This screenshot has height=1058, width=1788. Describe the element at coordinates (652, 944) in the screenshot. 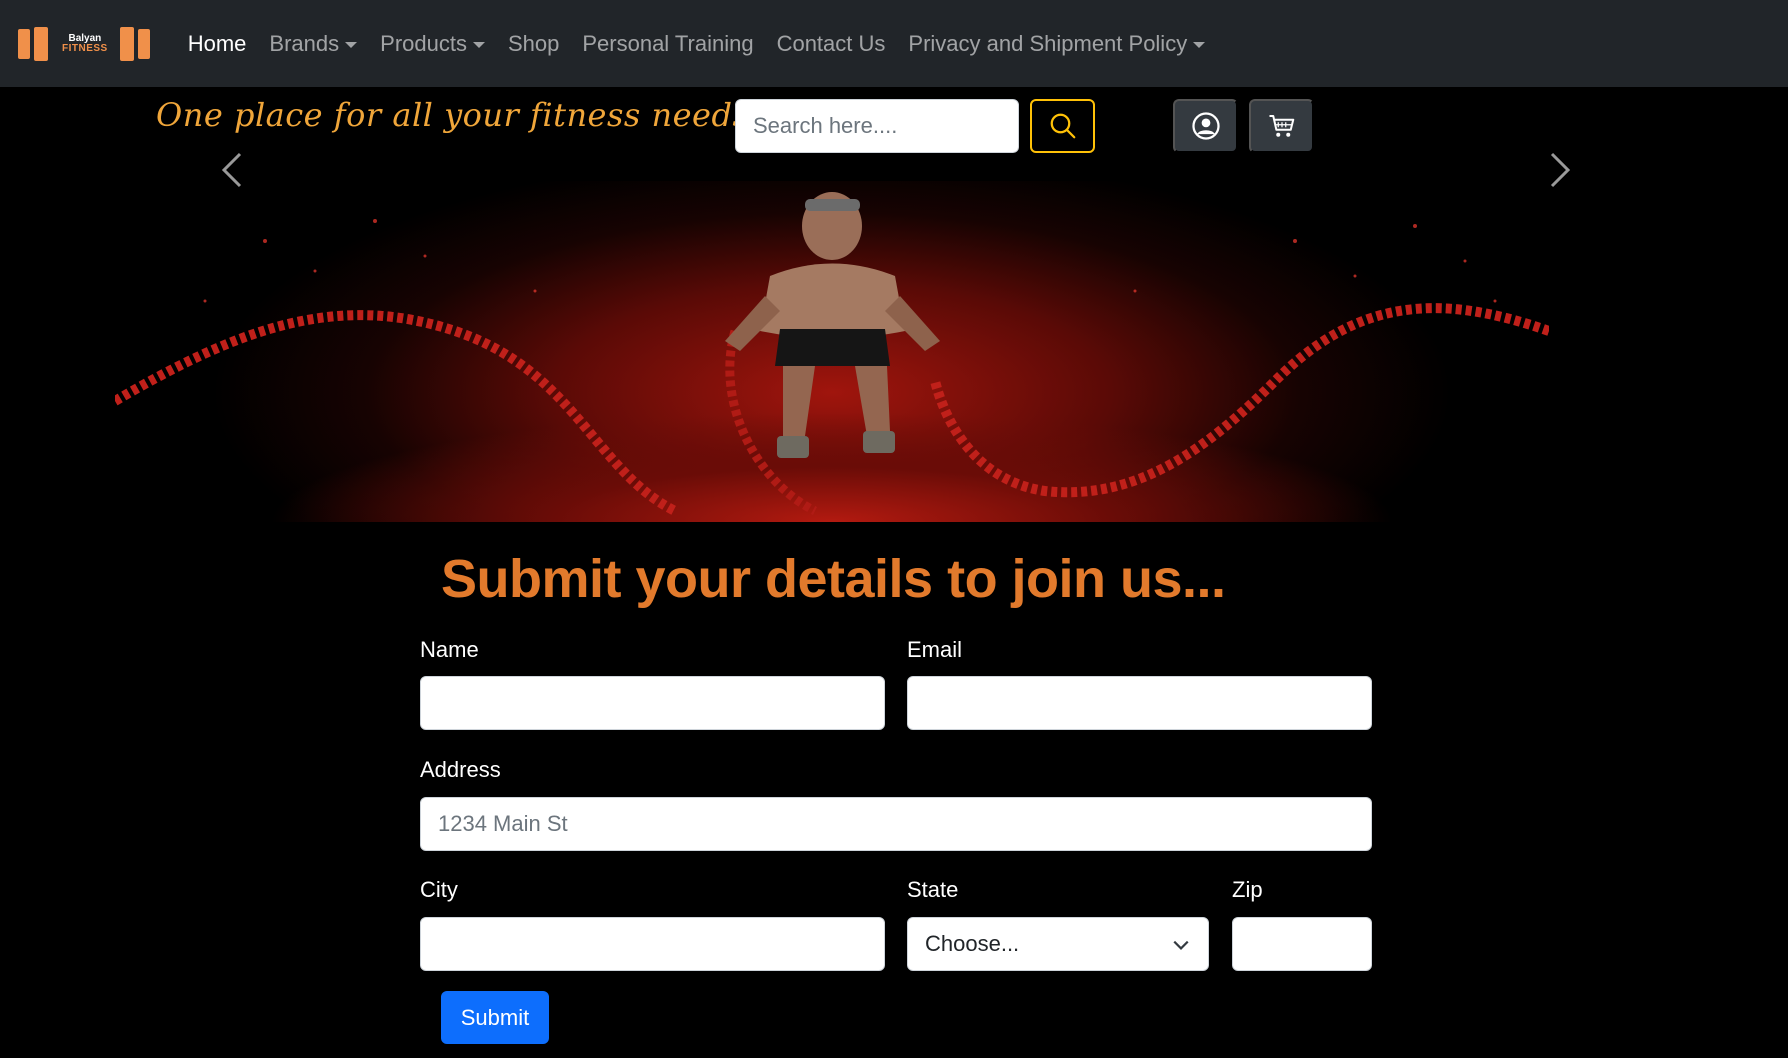

I see `city-input` at that location.